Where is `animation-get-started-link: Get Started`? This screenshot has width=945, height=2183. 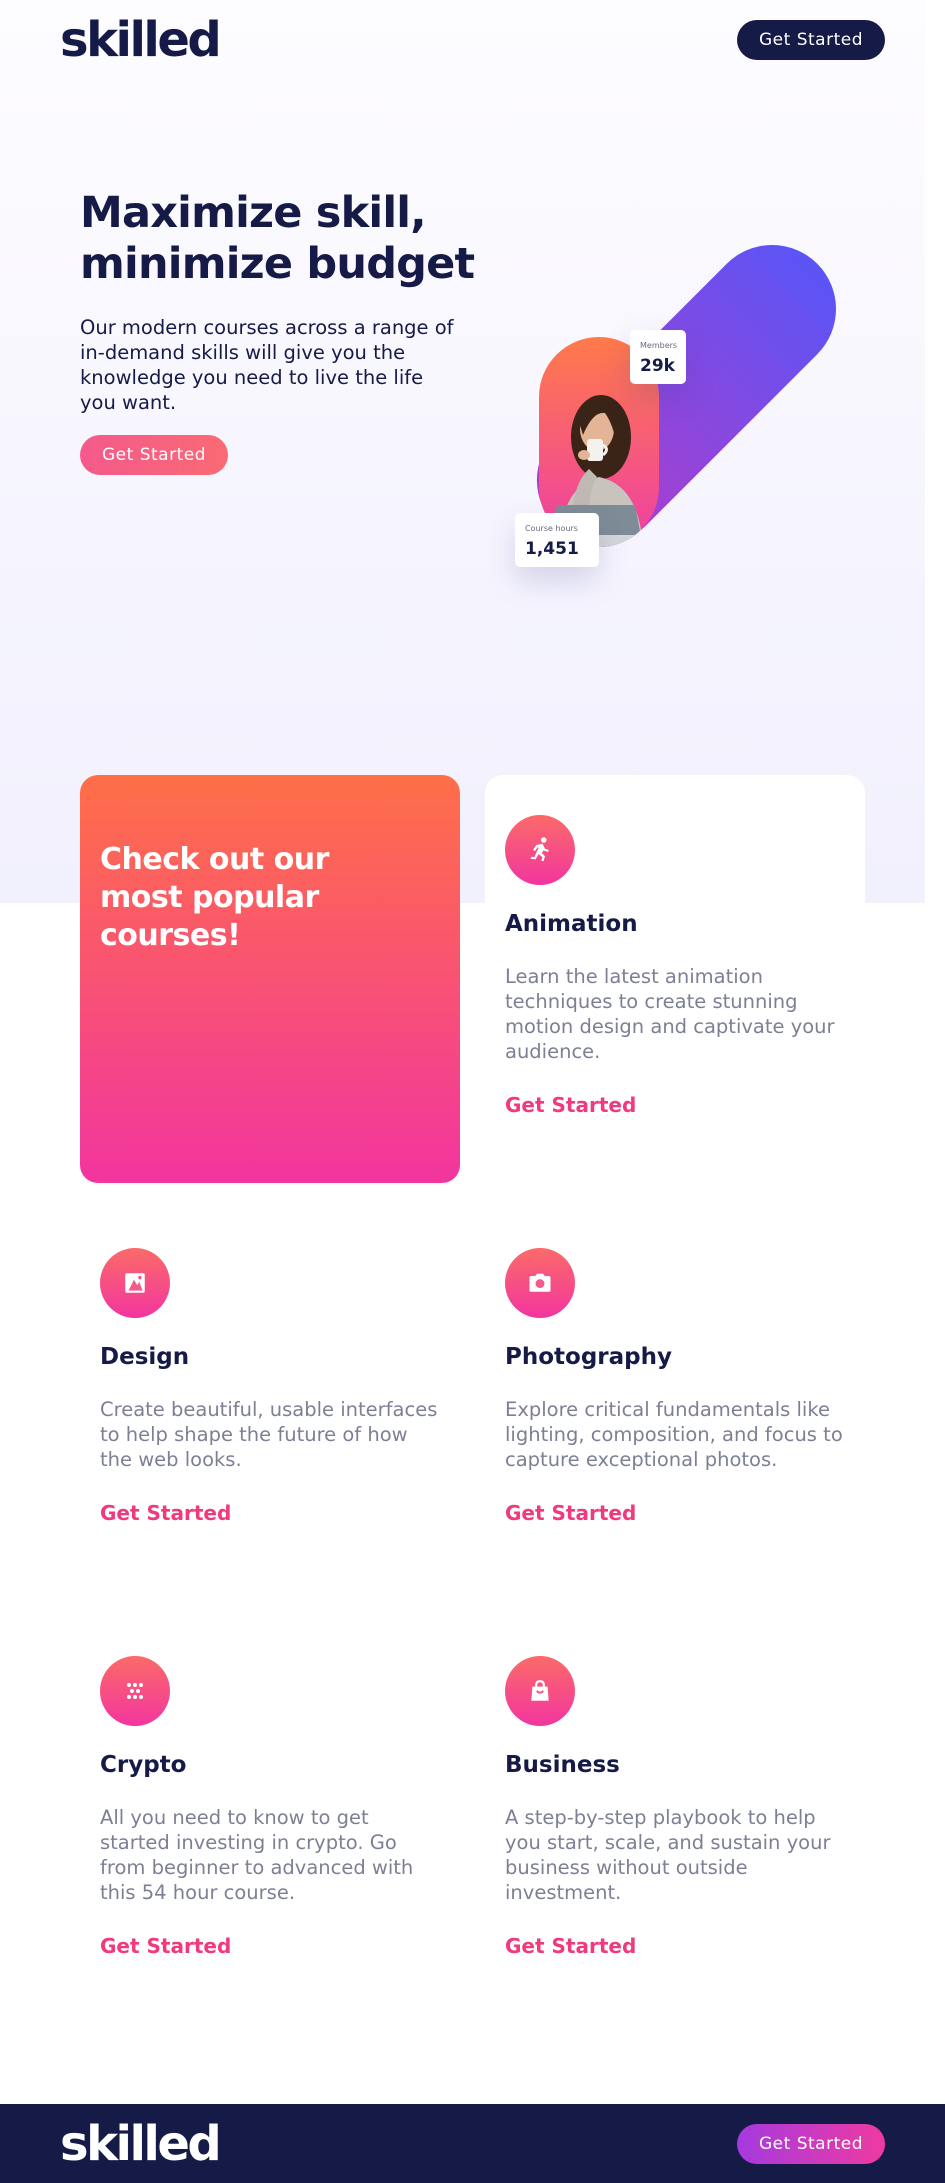 animation-get-started-link: Get Started is located at coordinates (570, 1105).